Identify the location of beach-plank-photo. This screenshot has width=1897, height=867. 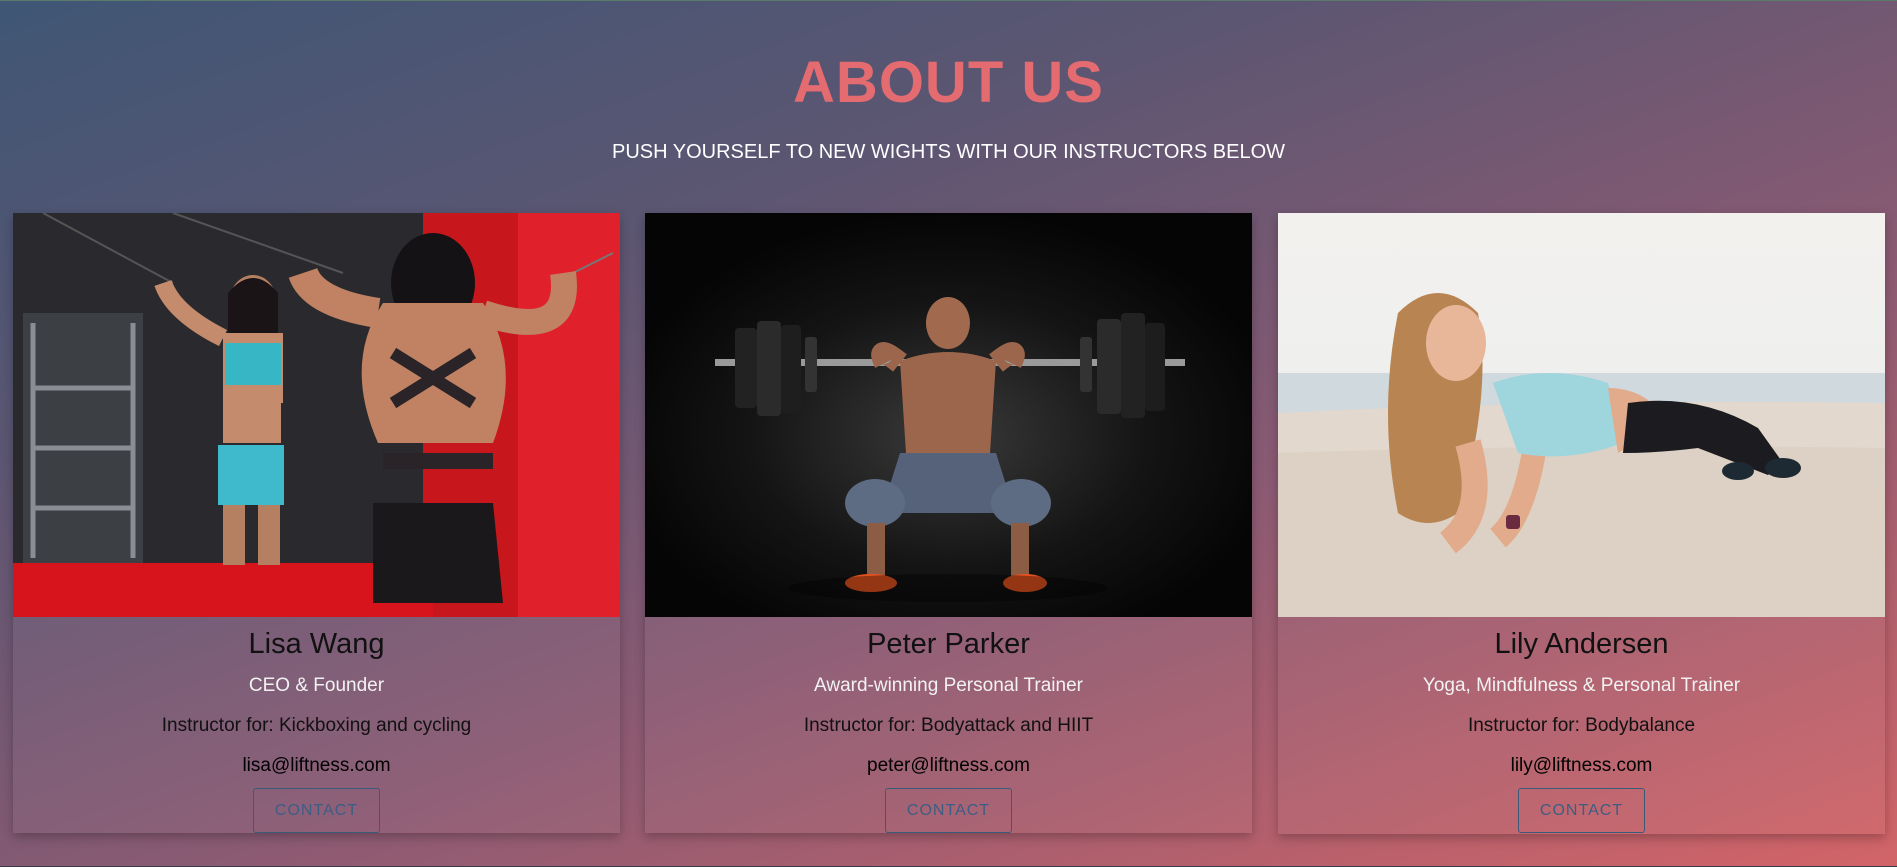
(1581, 415).